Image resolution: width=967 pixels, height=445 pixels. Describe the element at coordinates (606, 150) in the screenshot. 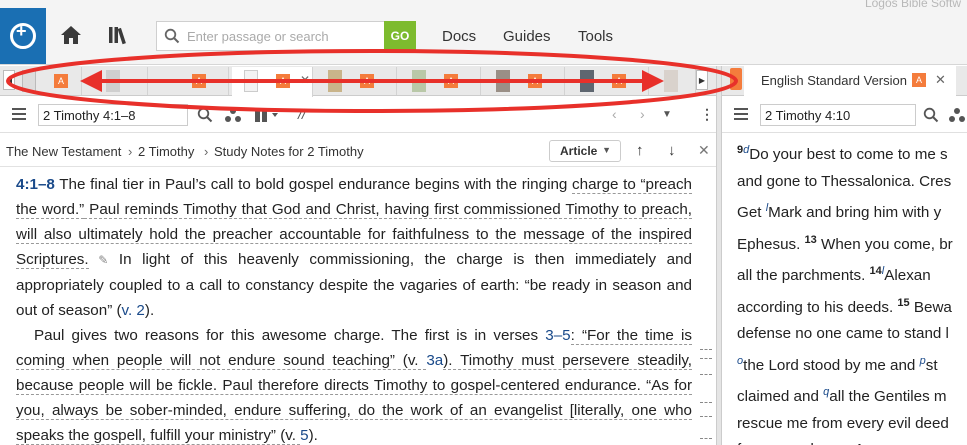

I see `chevron-down-icon: ▼` at that location.